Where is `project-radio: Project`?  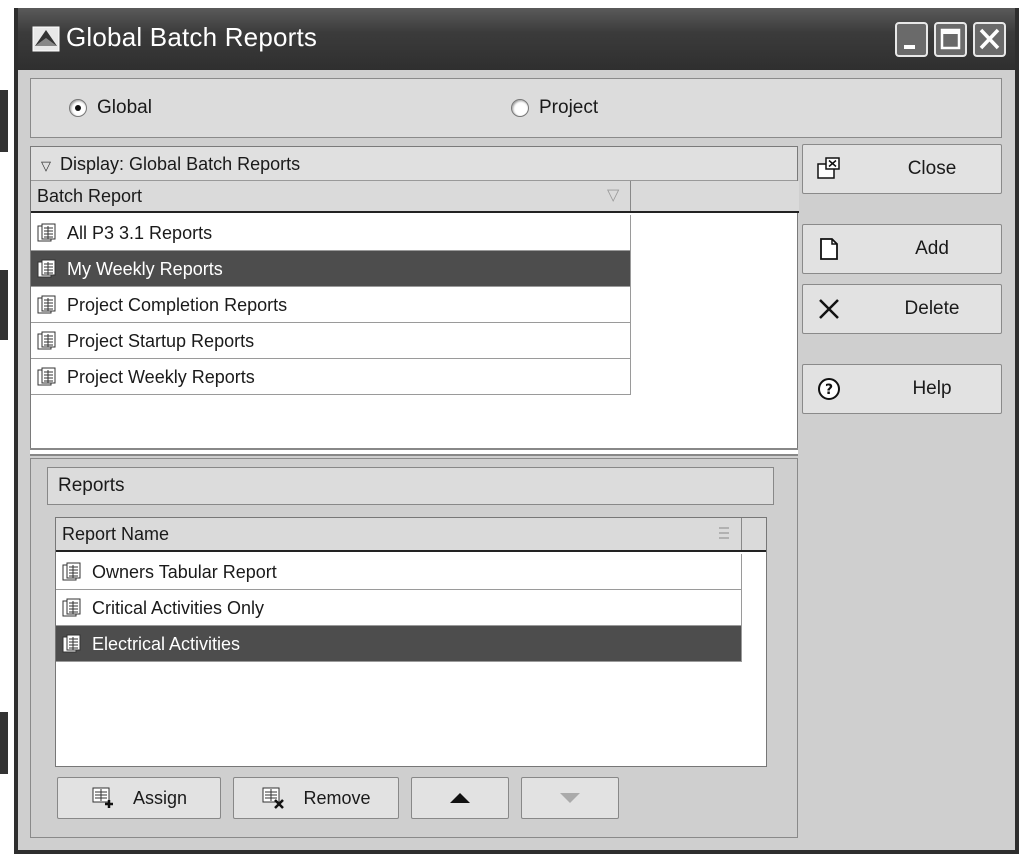 project-radio: Project is located at coordinates (554, 108).